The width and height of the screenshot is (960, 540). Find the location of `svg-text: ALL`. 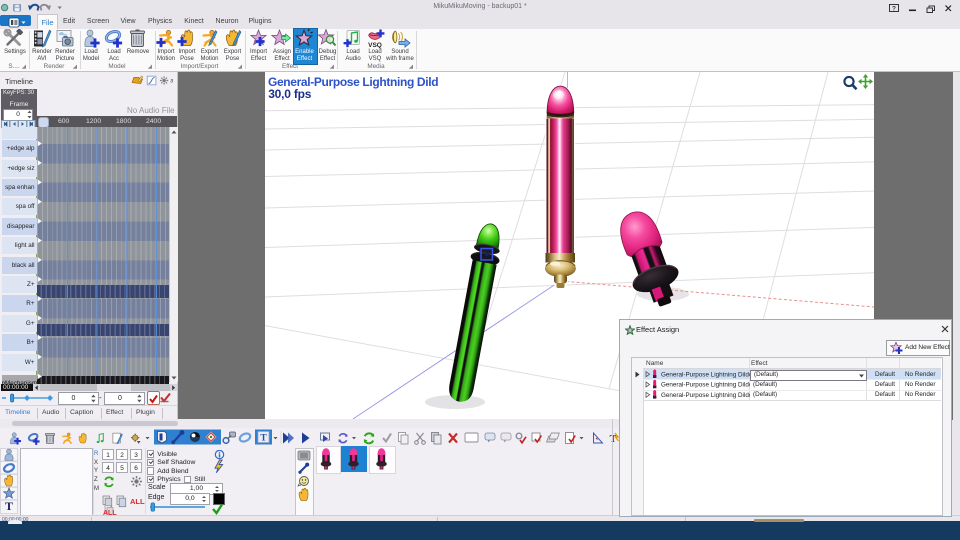

svg-text: ALL is located at coordinates (137, 501).